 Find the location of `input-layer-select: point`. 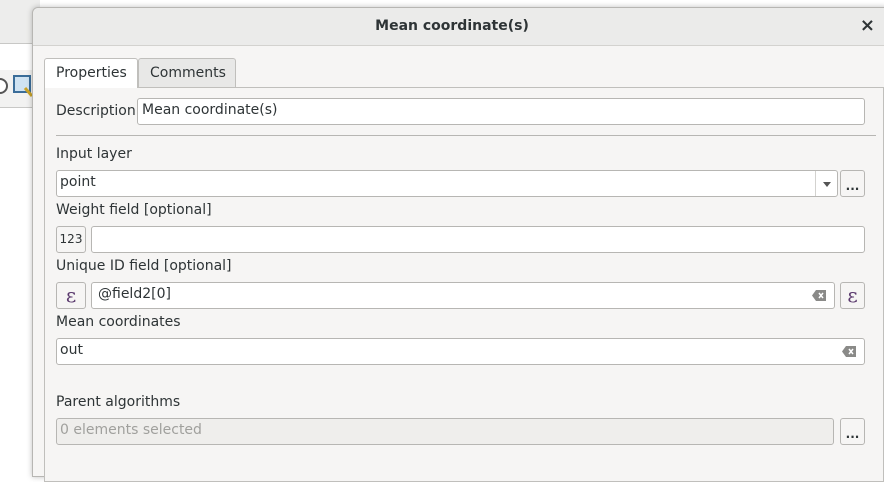

input-layer-select: point is located at coordinates (447, 183).